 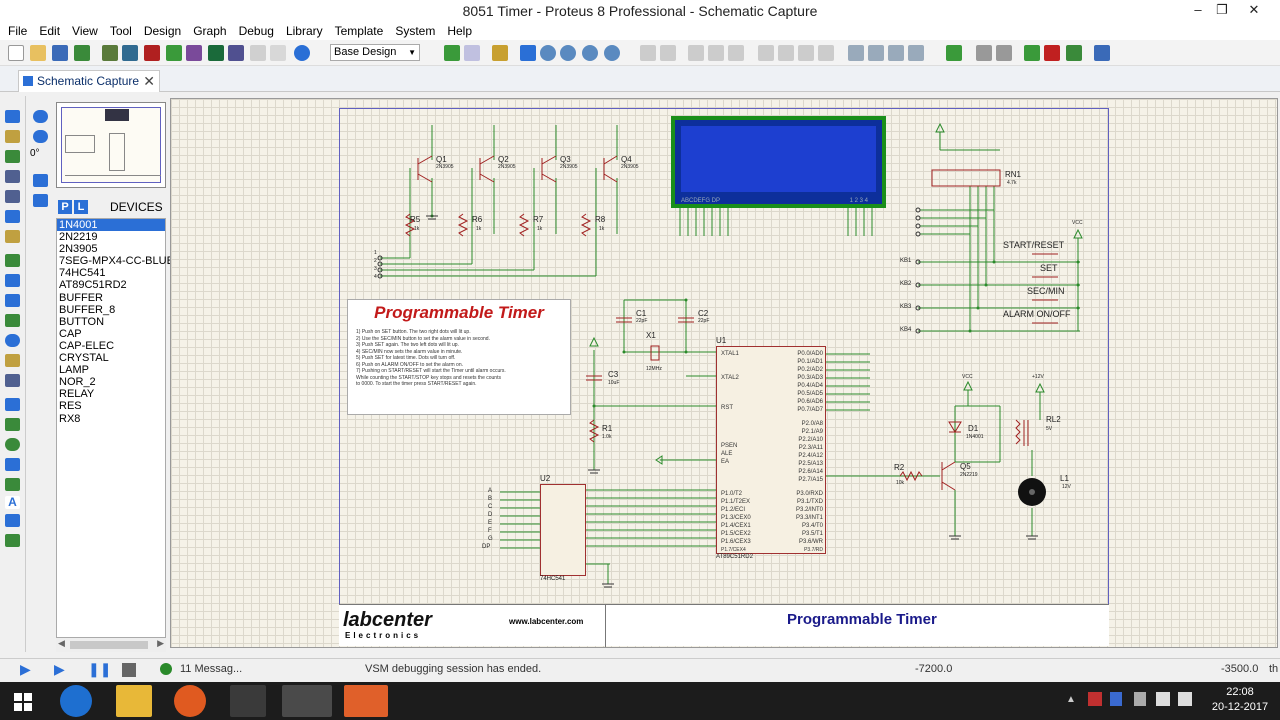 I want to click on u1-pin-label: P3.2/INT0, so click(x=809, y=510).